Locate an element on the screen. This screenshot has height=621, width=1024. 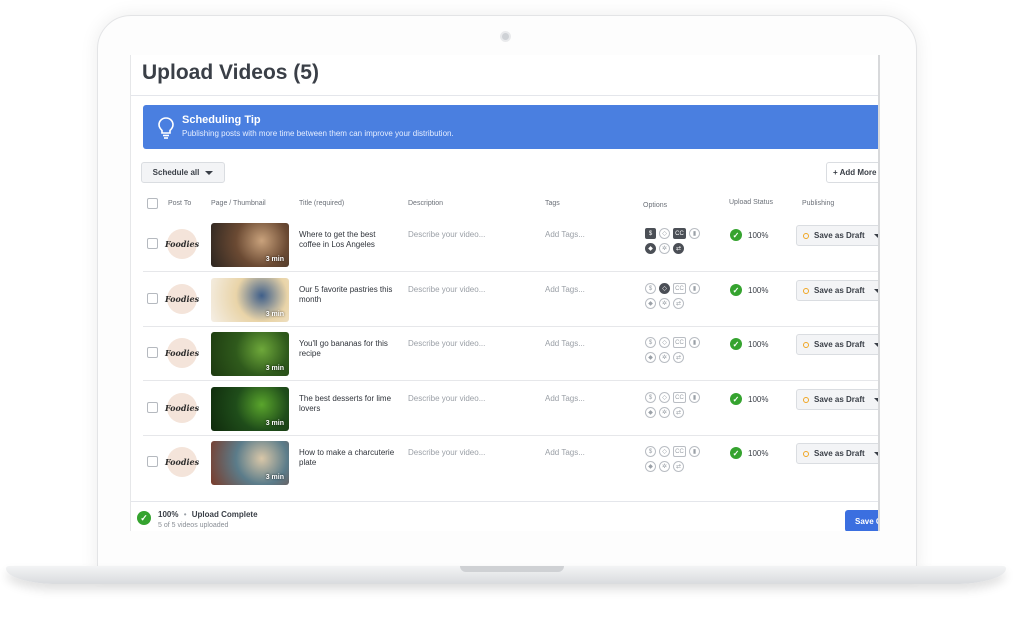
column-page-thumbnail: Page / Thumbnail is located at coordinates (238, 203).